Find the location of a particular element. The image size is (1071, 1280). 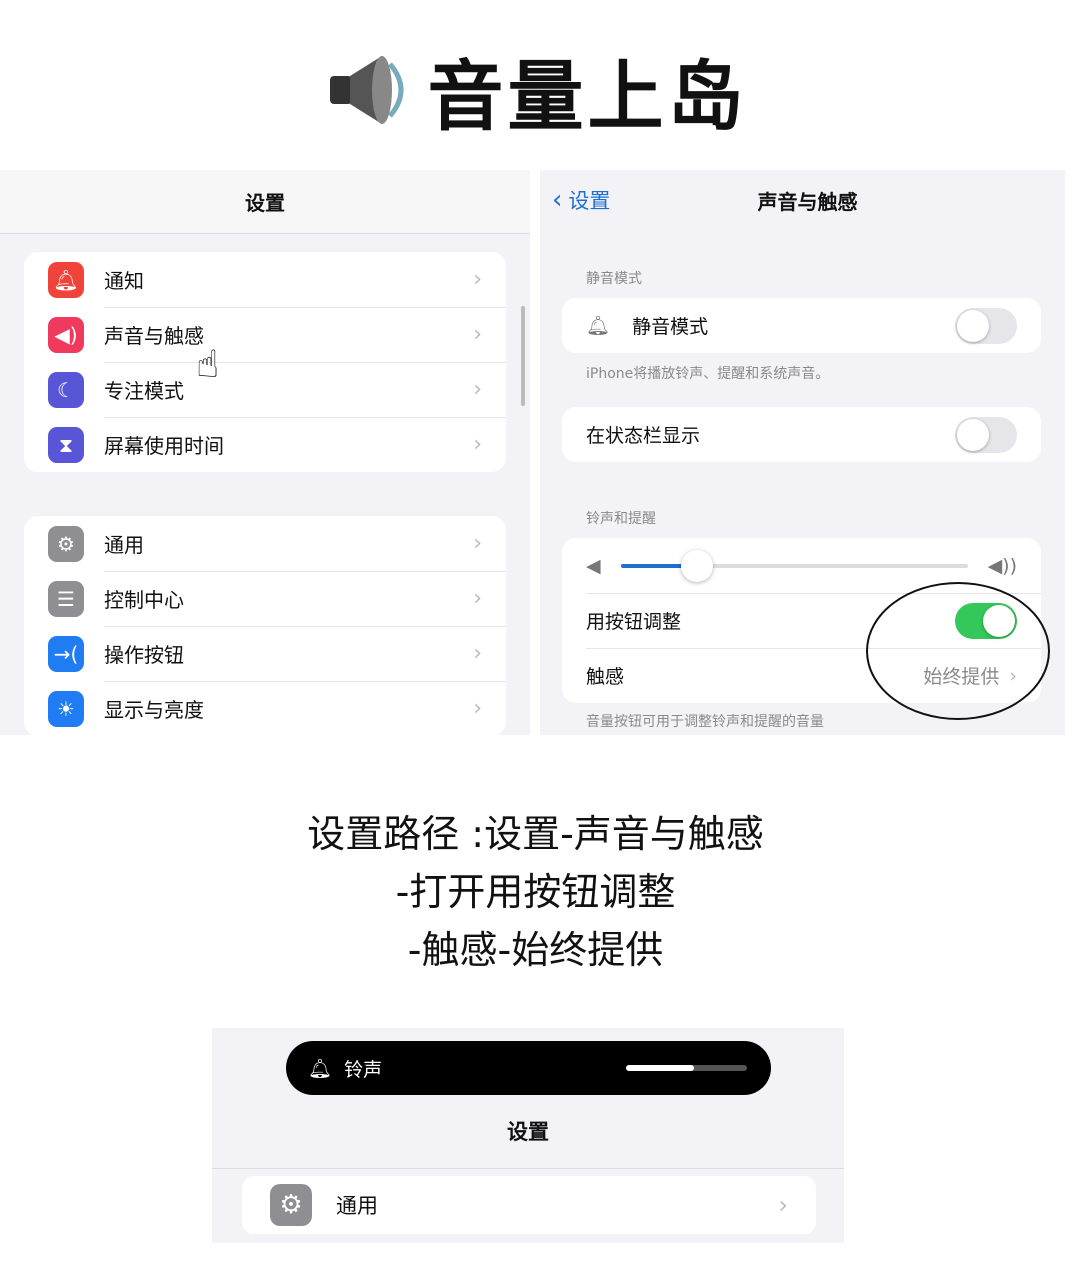

back-label: 设置 is located at coordinates (589, 201).